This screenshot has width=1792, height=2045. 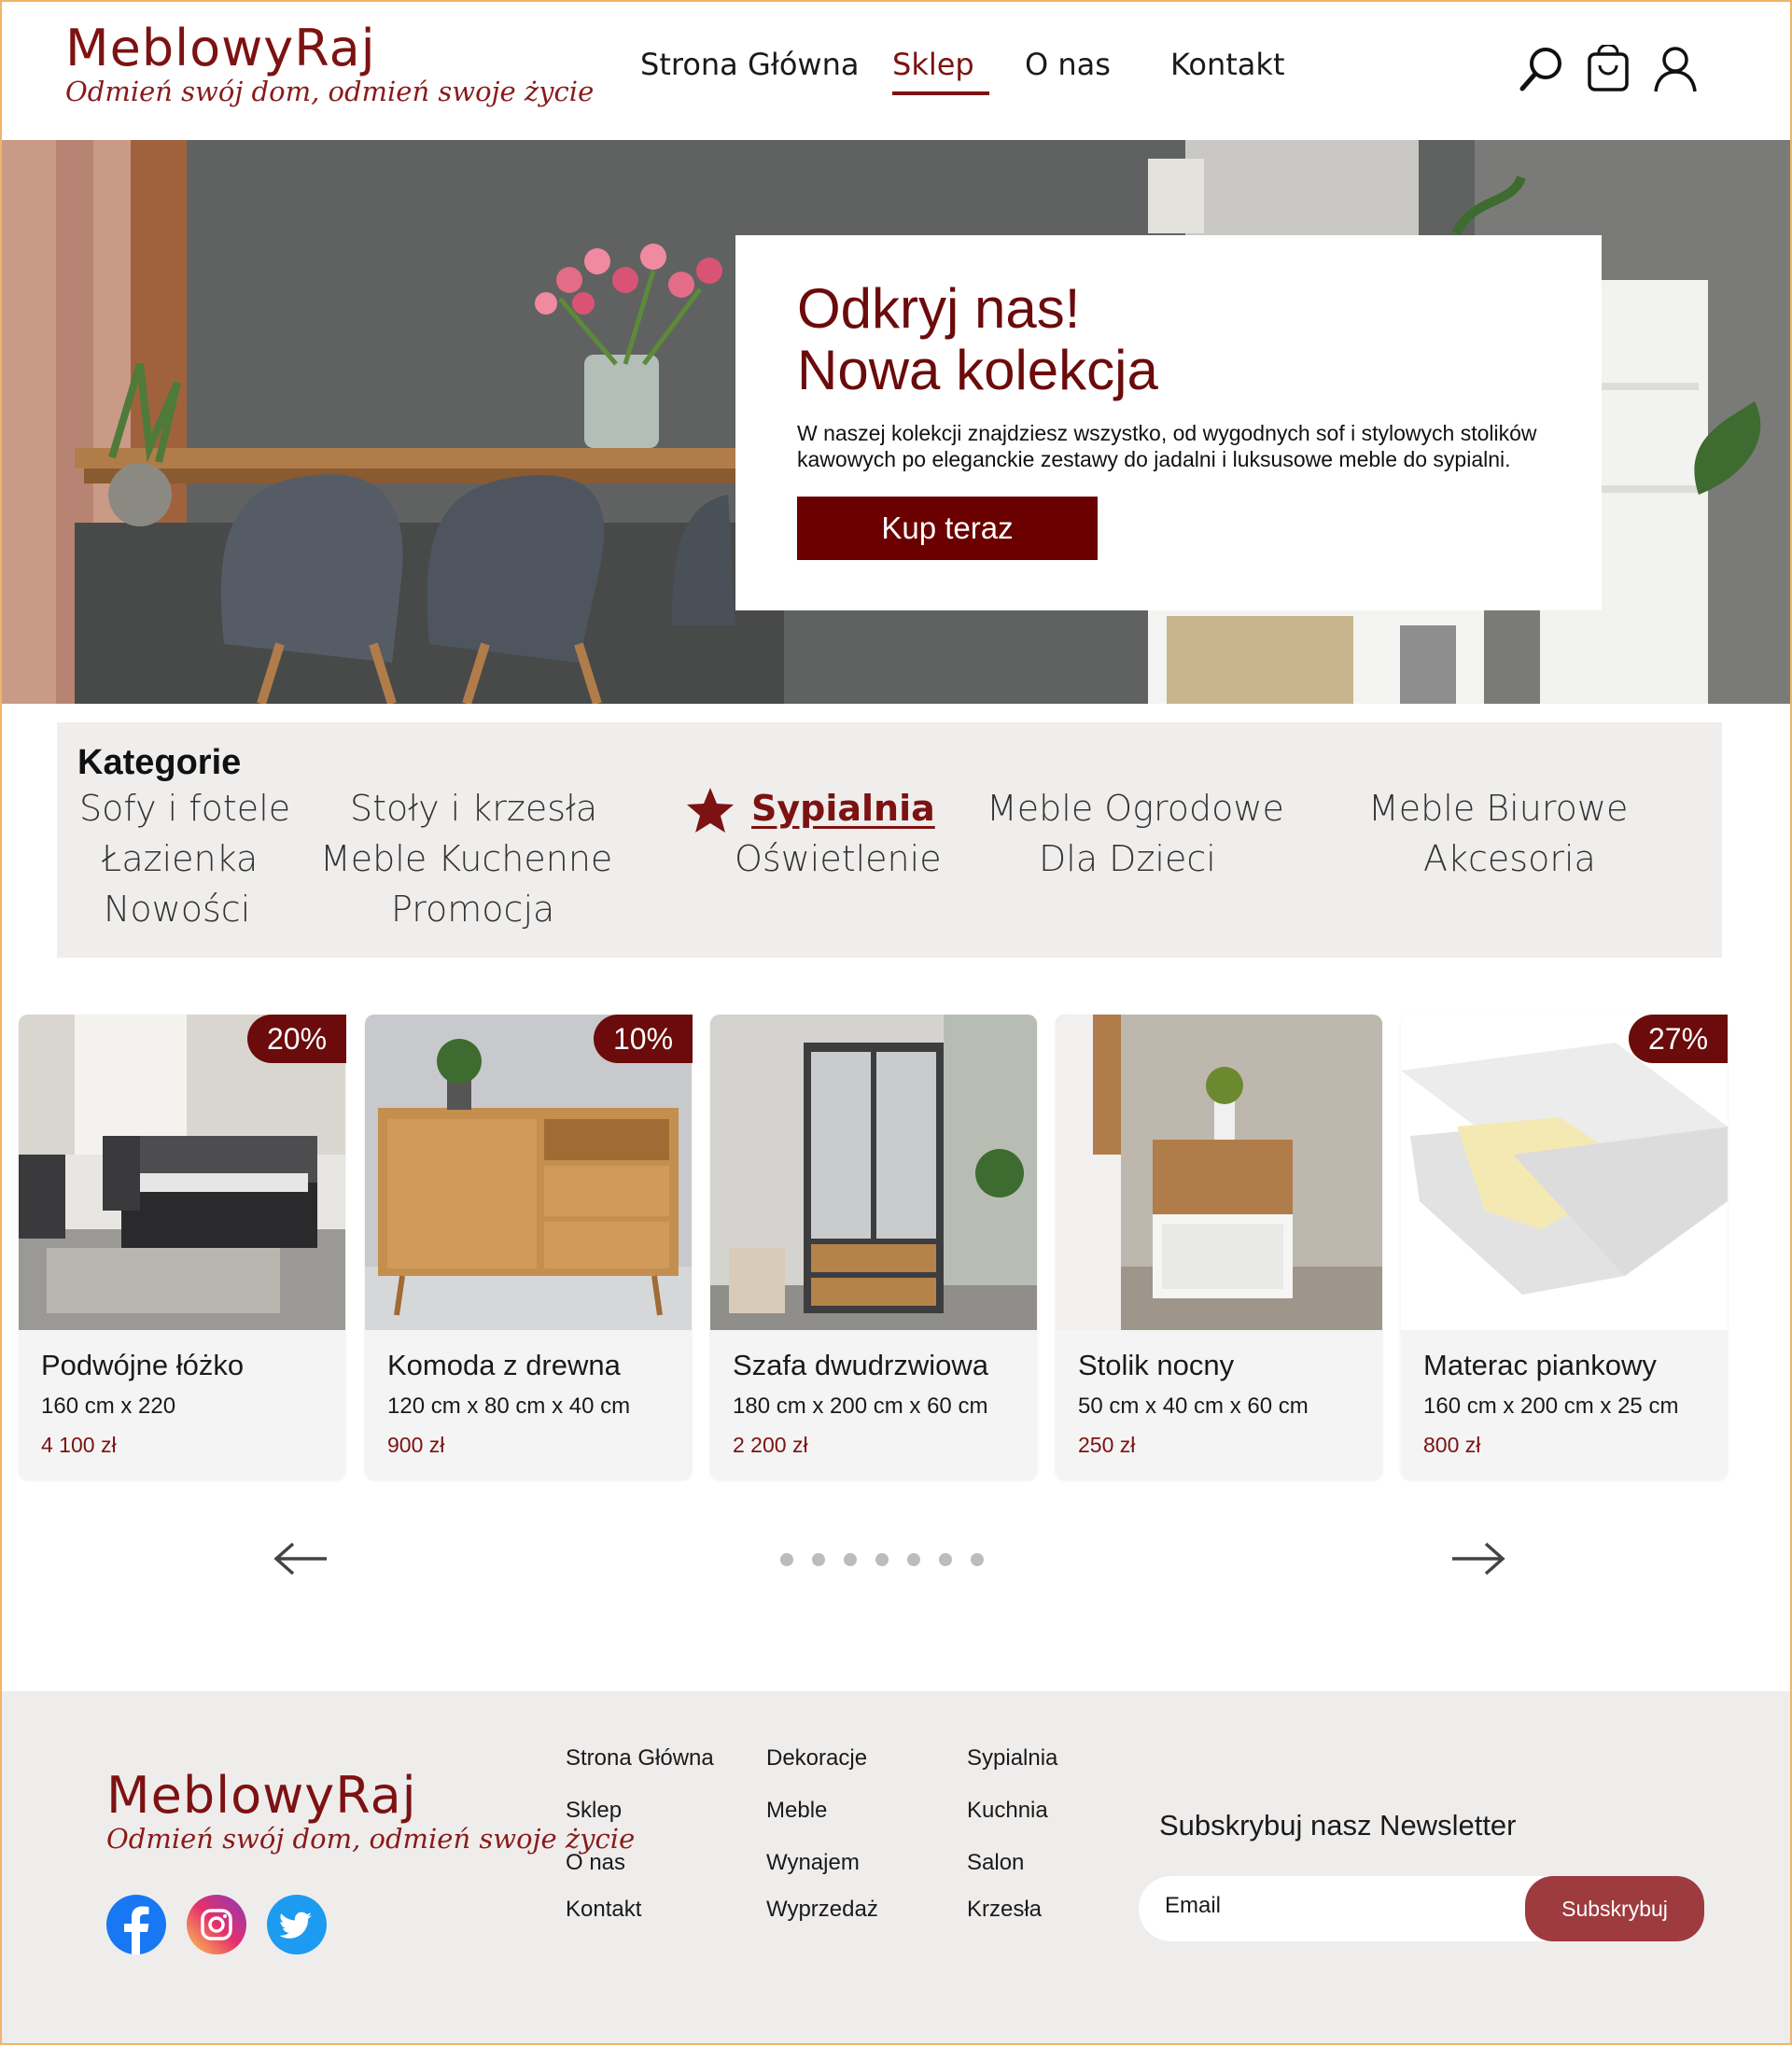 What do you see at coordinates (136, 1924) in the screenshot?
I see `facebook-icon` at bounding box center [136, 1924].